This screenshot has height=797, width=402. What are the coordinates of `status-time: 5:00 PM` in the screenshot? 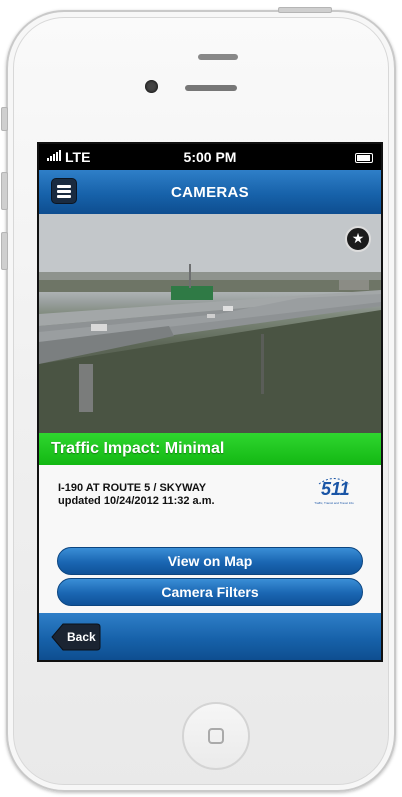 It's located at (210, 157).